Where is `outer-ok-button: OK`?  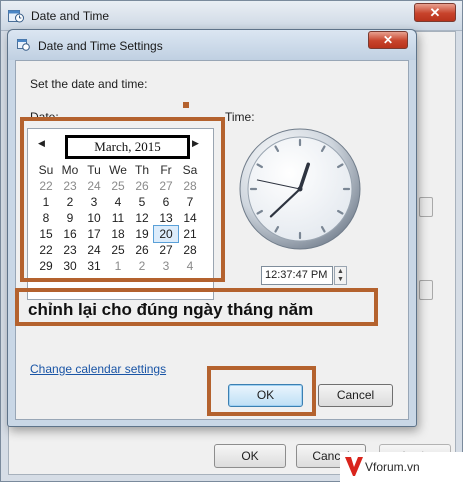 outer-ok-button: OK is located at coordinates (250, 456).